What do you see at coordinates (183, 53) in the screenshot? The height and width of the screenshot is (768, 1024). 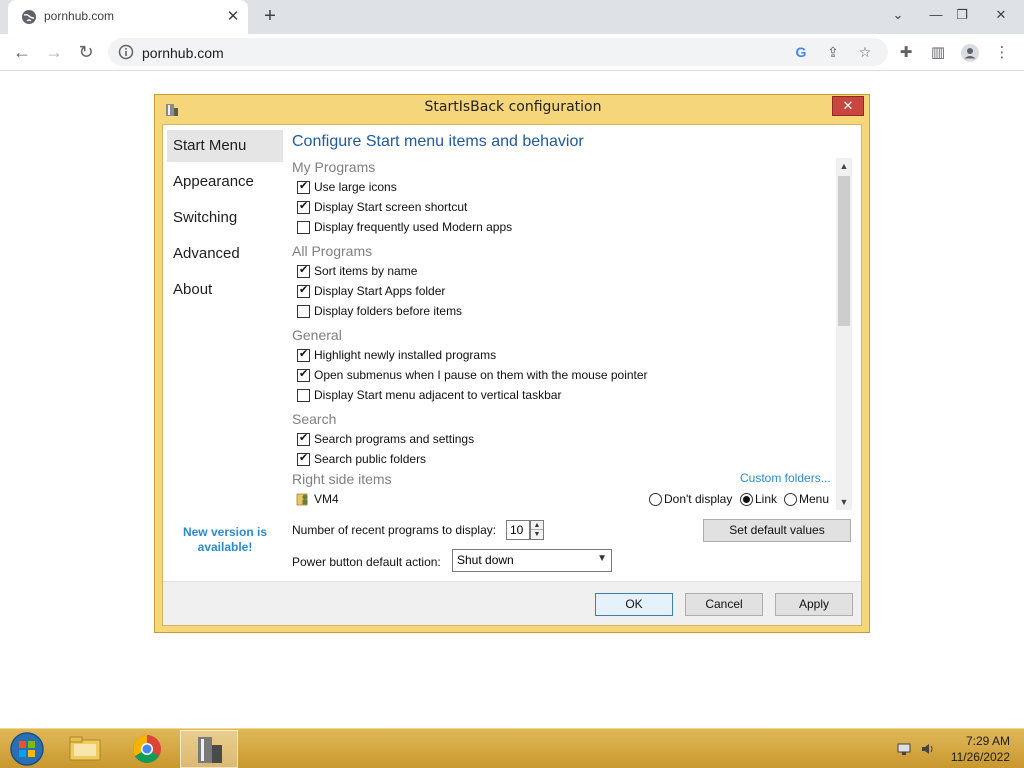 I see `url-text: pornhub.com` at bounding box center [183, 53].